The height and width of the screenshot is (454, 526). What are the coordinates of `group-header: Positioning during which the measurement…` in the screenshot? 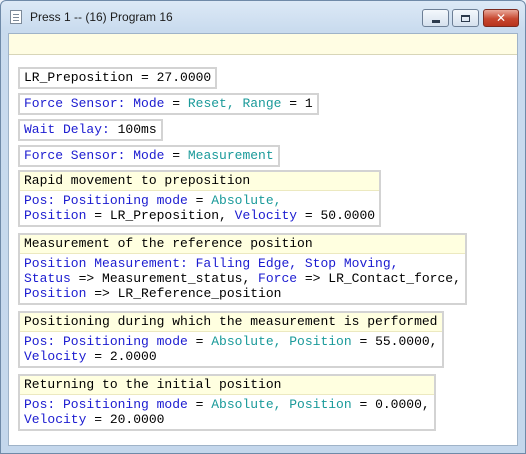 It's located at (231, 322).